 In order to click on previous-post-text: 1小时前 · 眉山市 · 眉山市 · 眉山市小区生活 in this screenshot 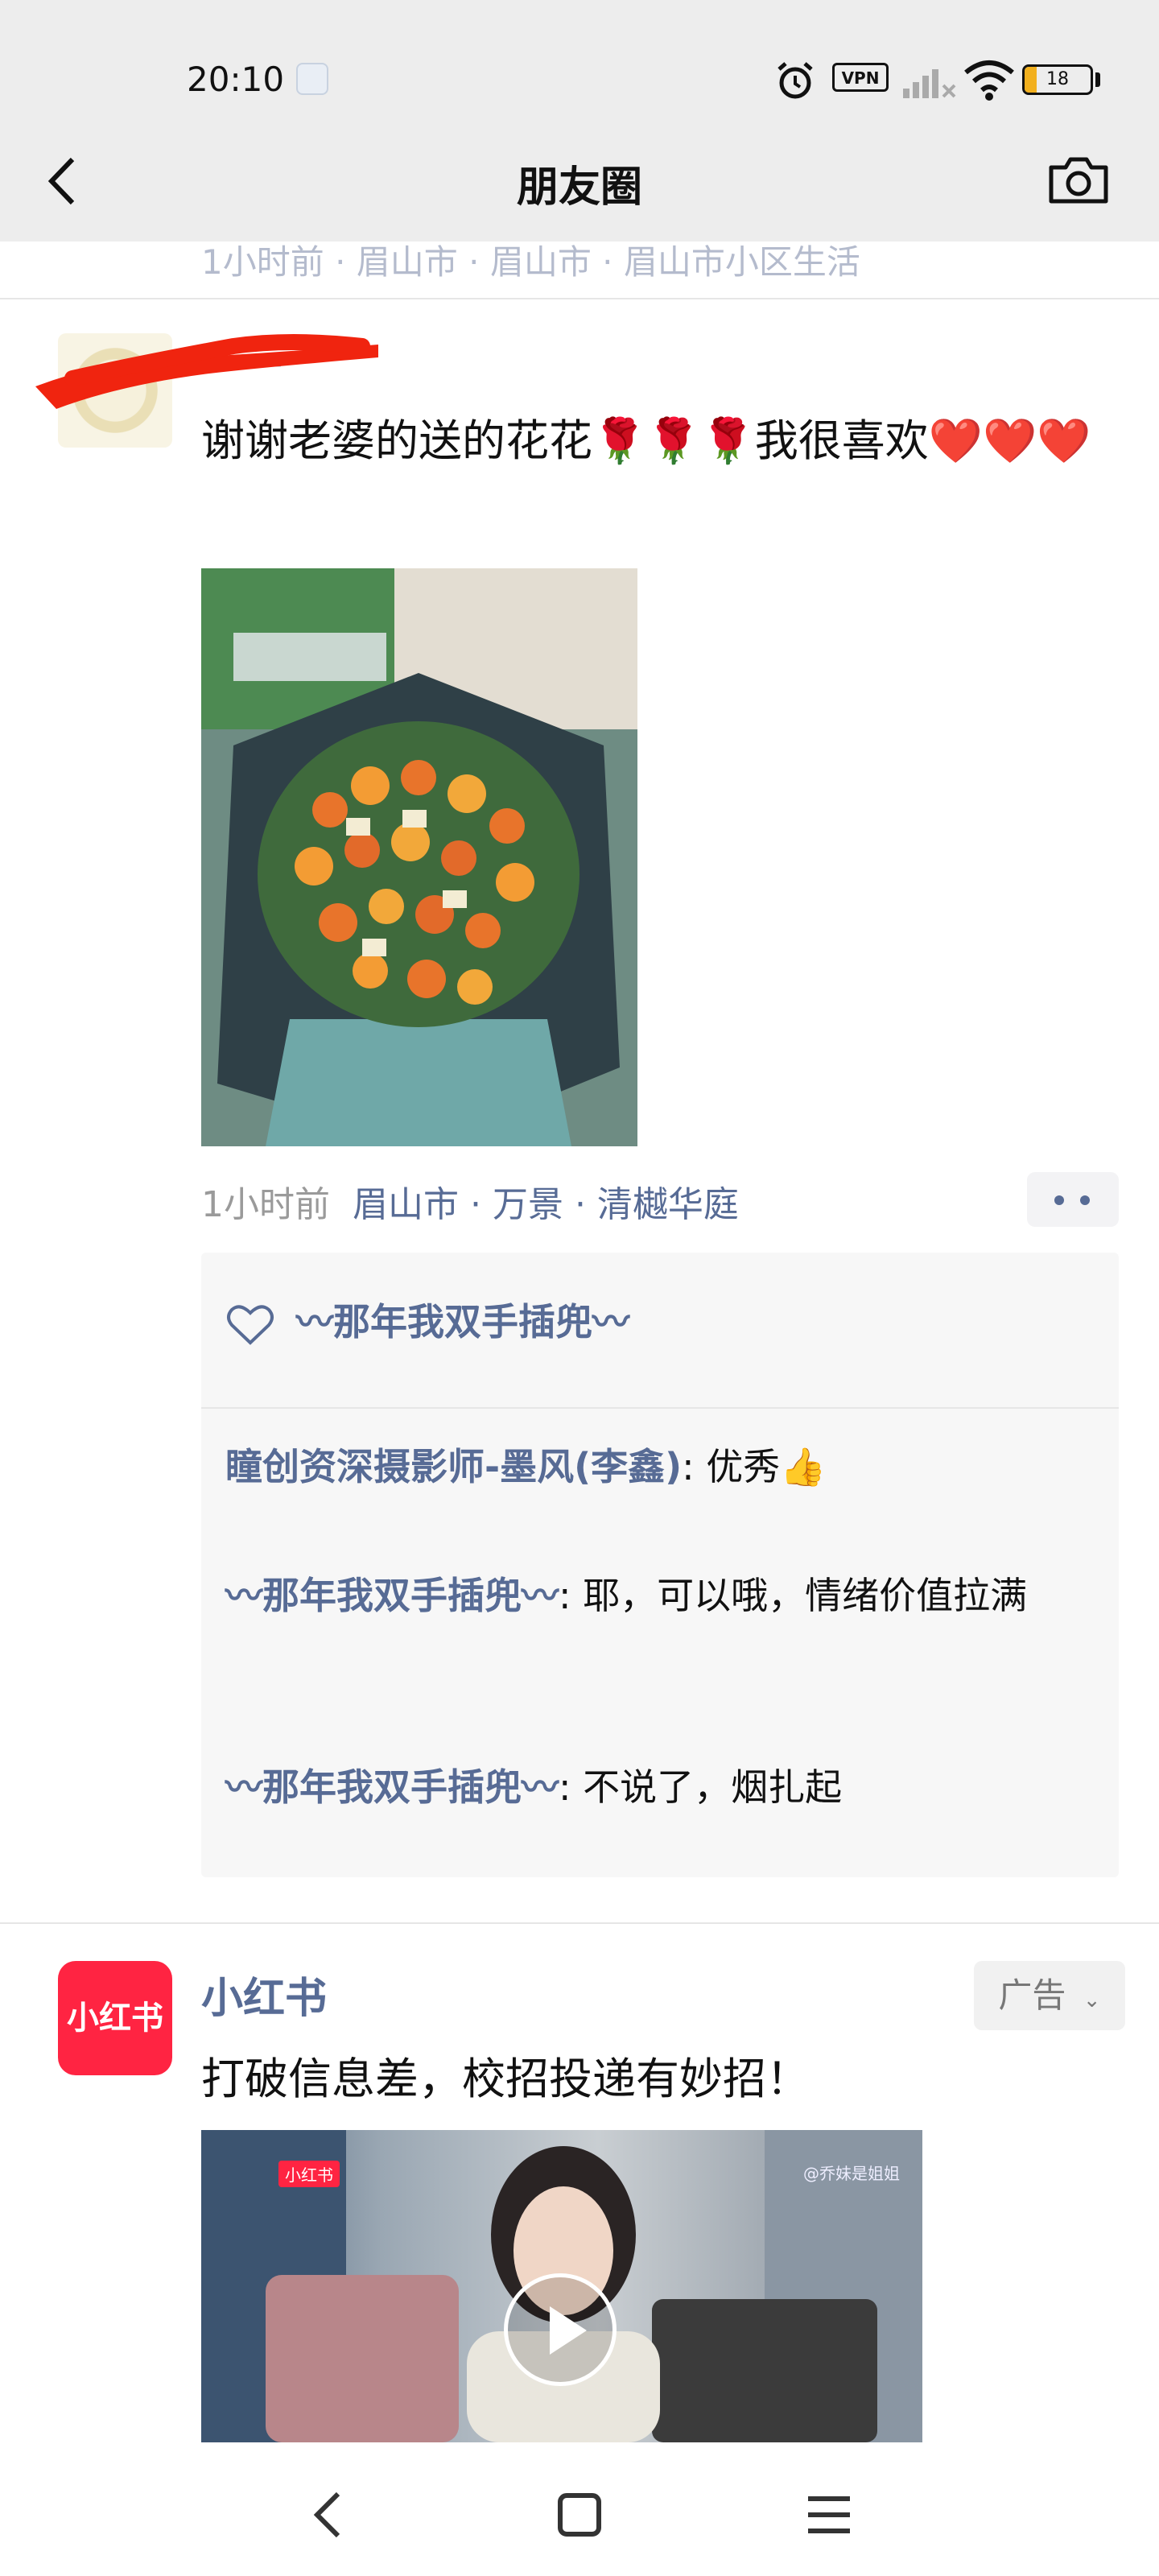, I will do `click(530, 262)`.